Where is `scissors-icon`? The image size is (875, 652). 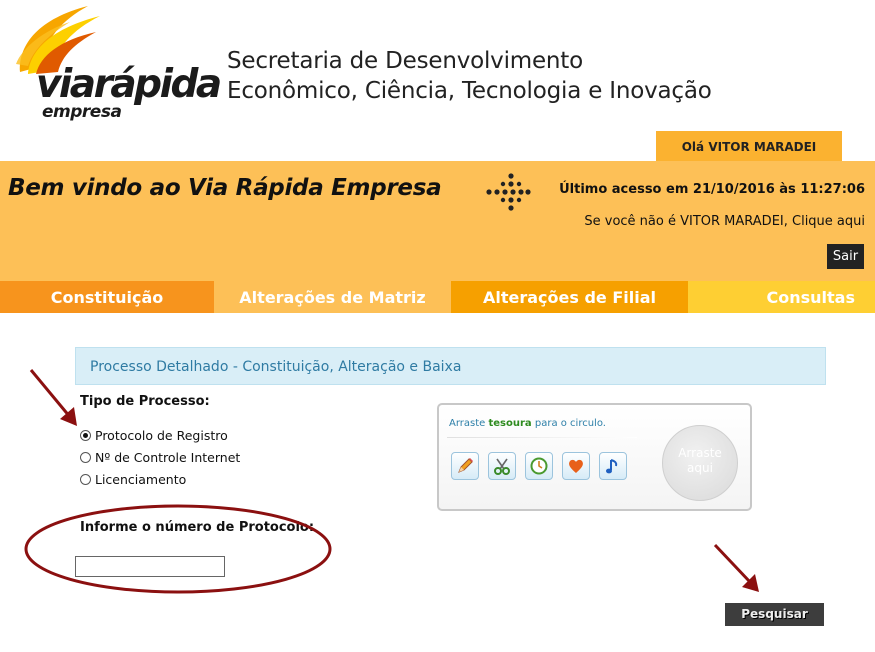 scissors-icon is located at coordinates (502, 466).